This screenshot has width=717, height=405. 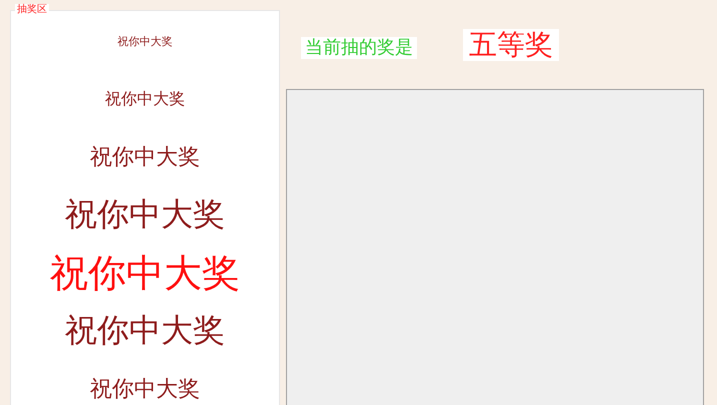 I want to click on current-prize-value: 五等奖, so click(x=511, y=44).